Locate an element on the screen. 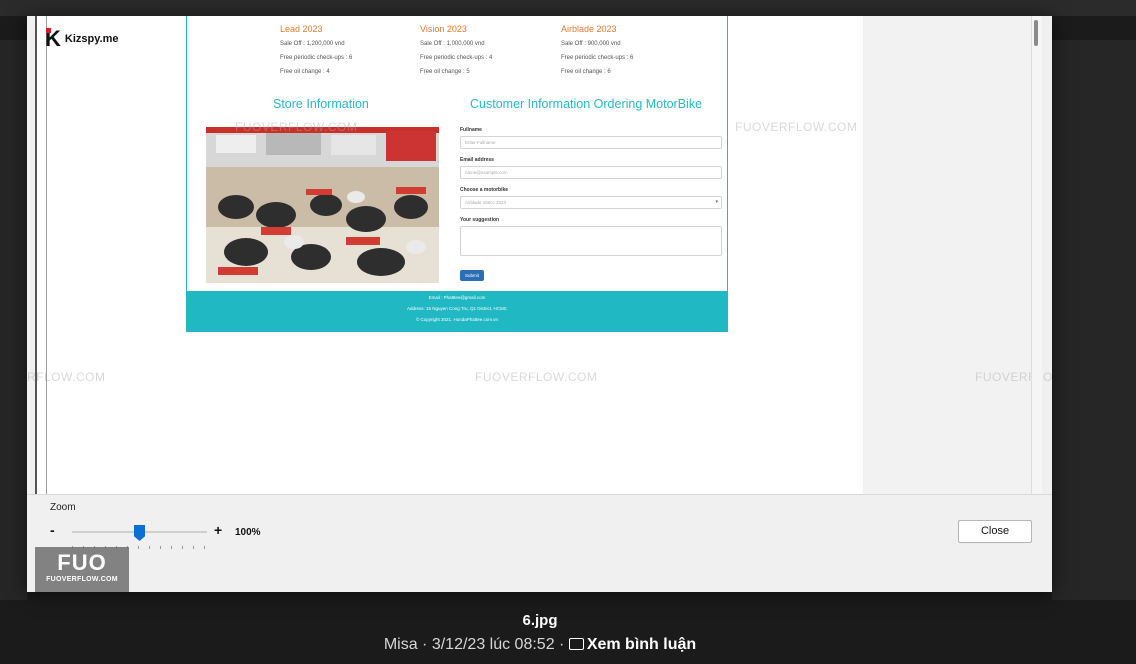 The image size is (1136, 664). canvas-guide-line is located at coordinates (46, 255).